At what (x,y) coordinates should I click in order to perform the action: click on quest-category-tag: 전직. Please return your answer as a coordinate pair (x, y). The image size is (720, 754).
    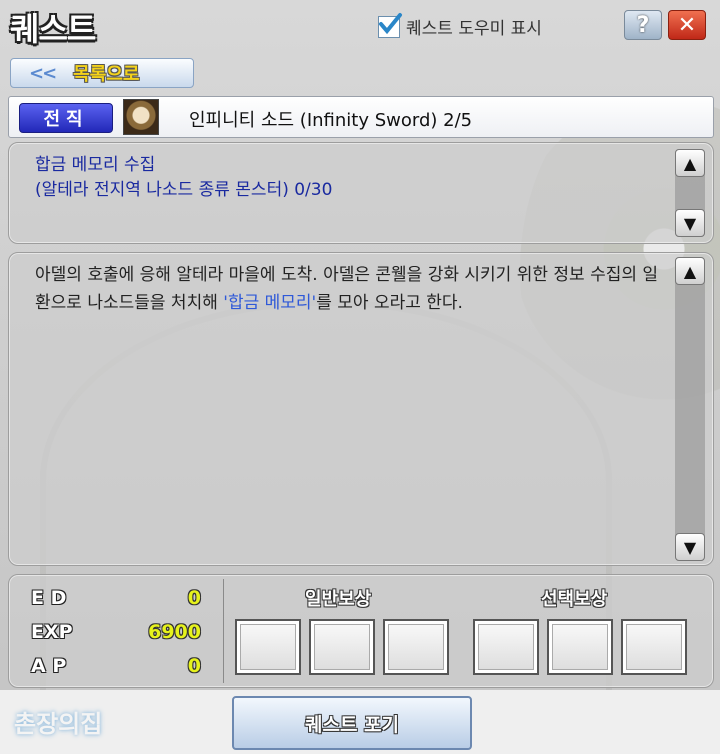
    Looking at the image, I should click on (66, 118).